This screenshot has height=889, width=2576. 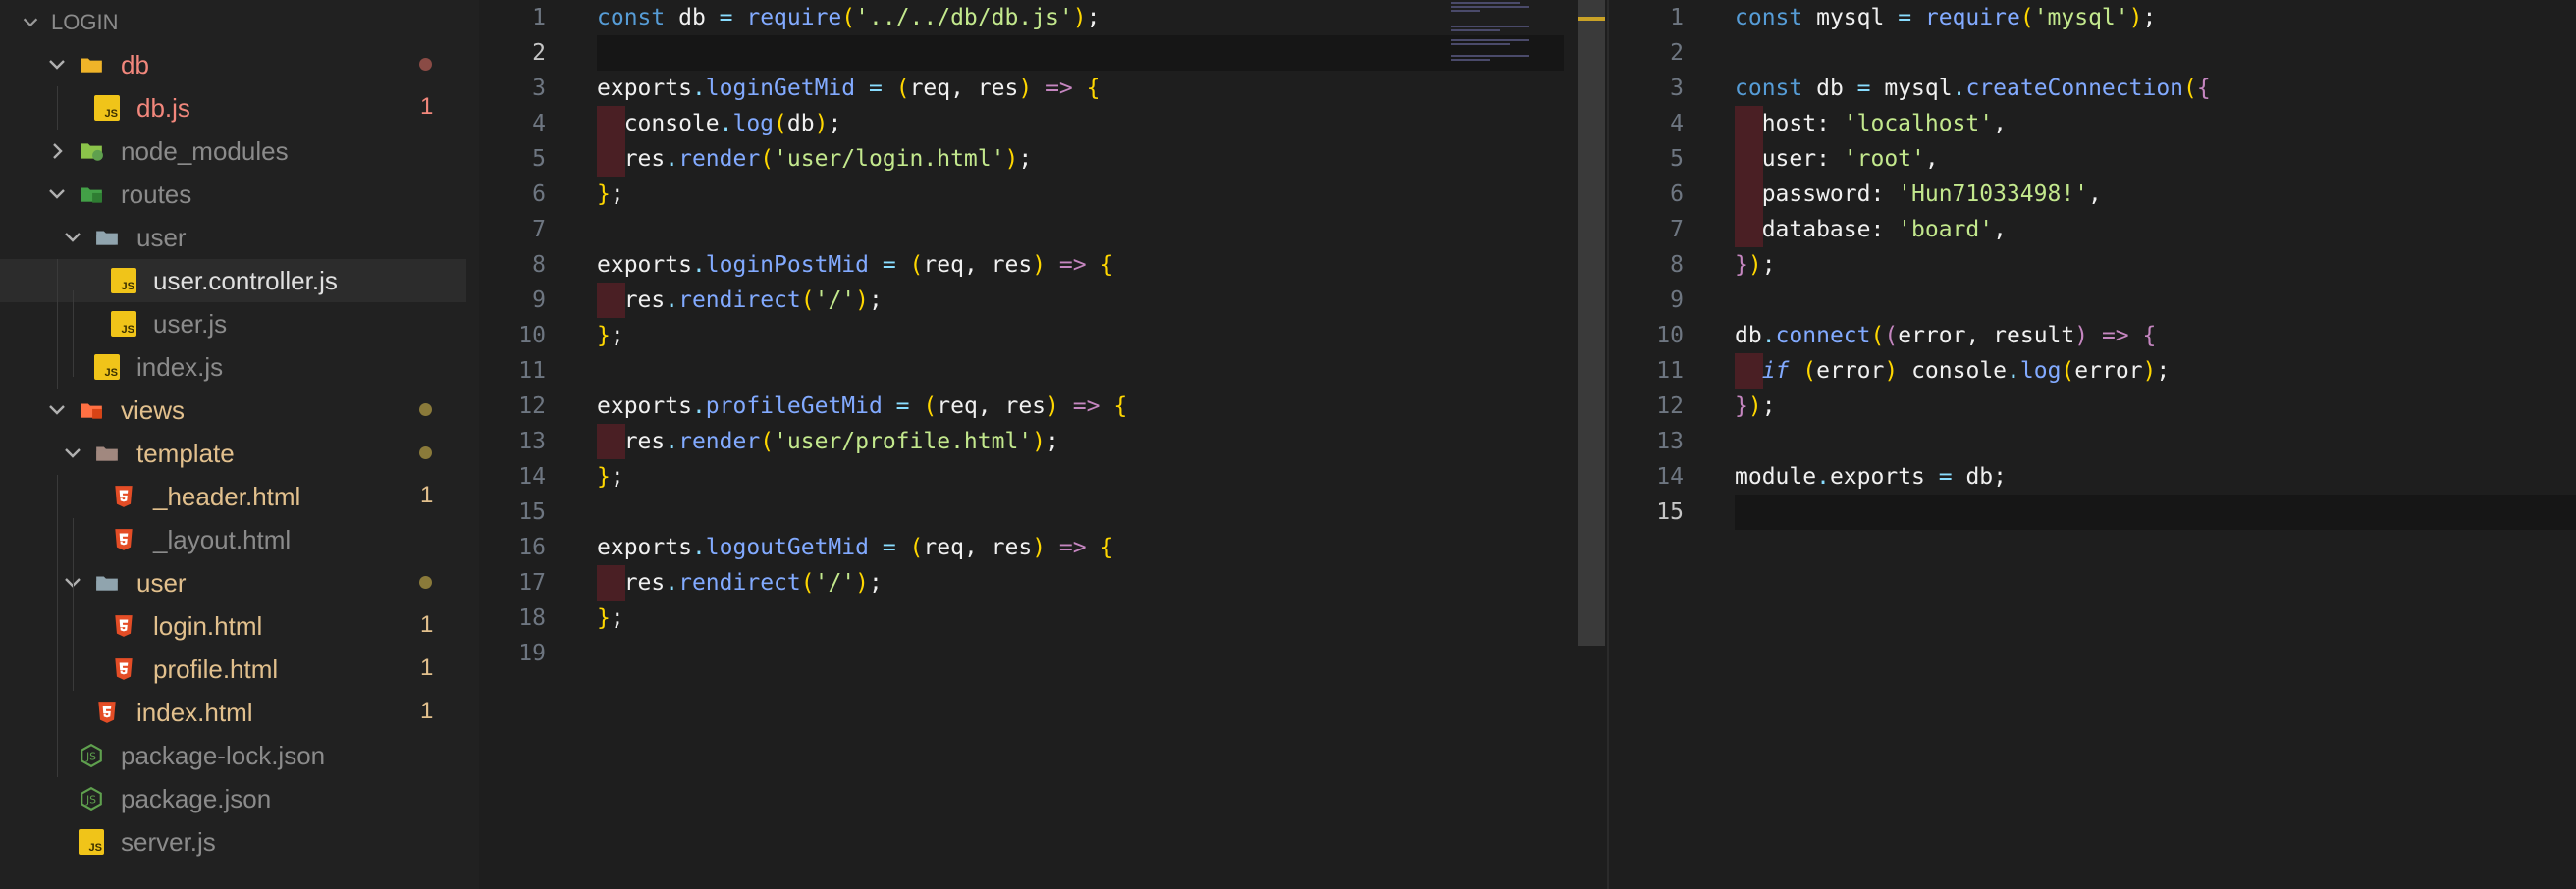 What do you see at coordinates (233, 411) in the screenshot?
I see `tree-item-views: views` at bounding box center [233, 411].